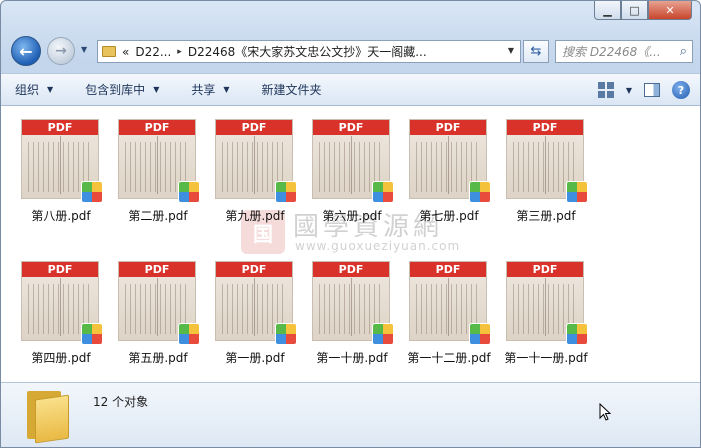  Describe the element at coordinates (255, 215) in the screenshot. I see `file-name: 第九册.pdf` at that location.